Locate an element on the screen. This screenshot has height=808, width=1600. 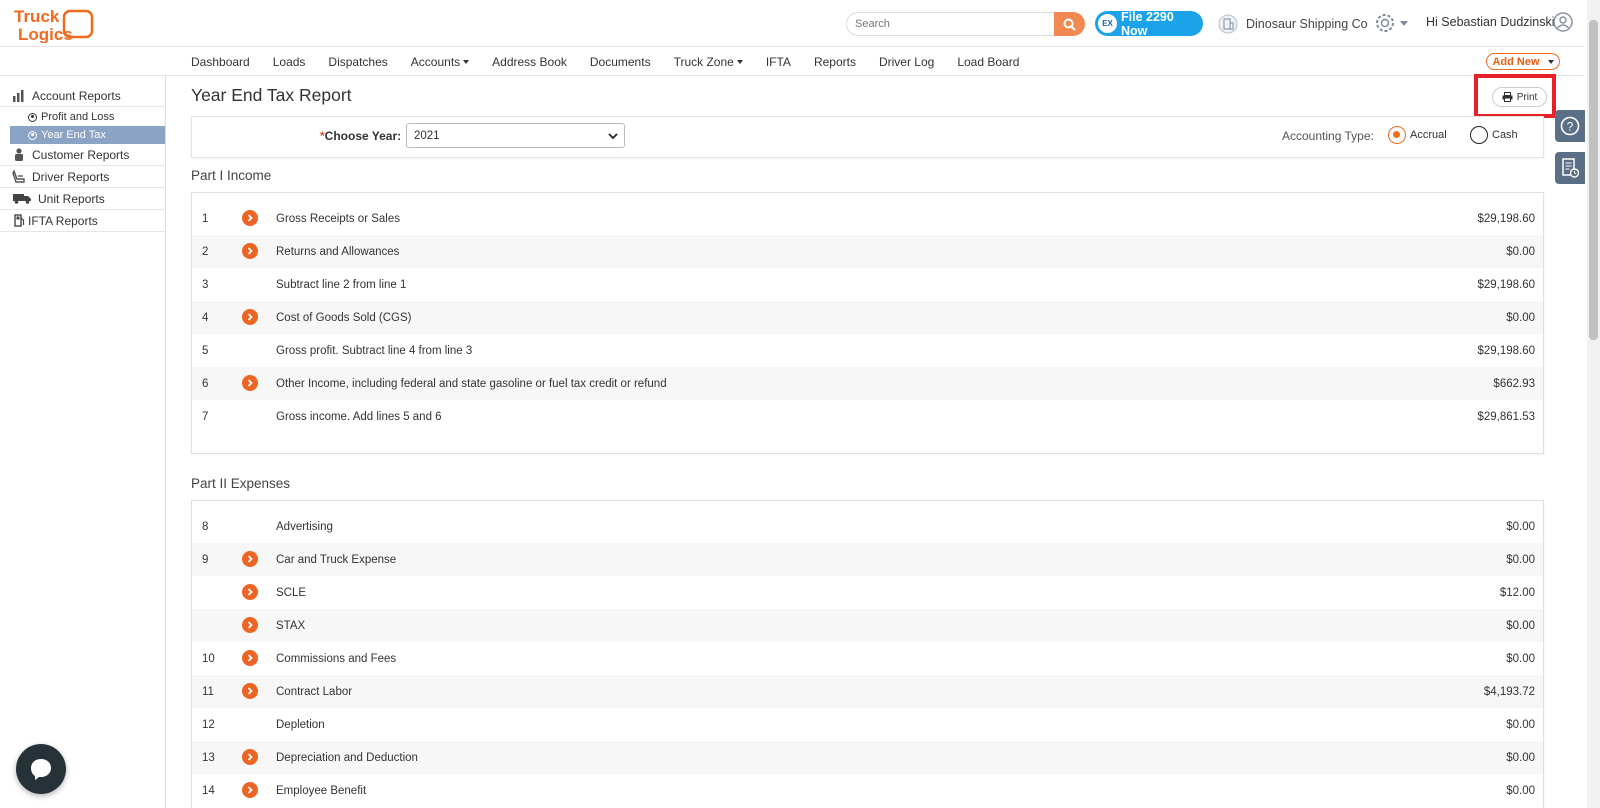
year-value: 2021 is located at coordinates (427, 135).